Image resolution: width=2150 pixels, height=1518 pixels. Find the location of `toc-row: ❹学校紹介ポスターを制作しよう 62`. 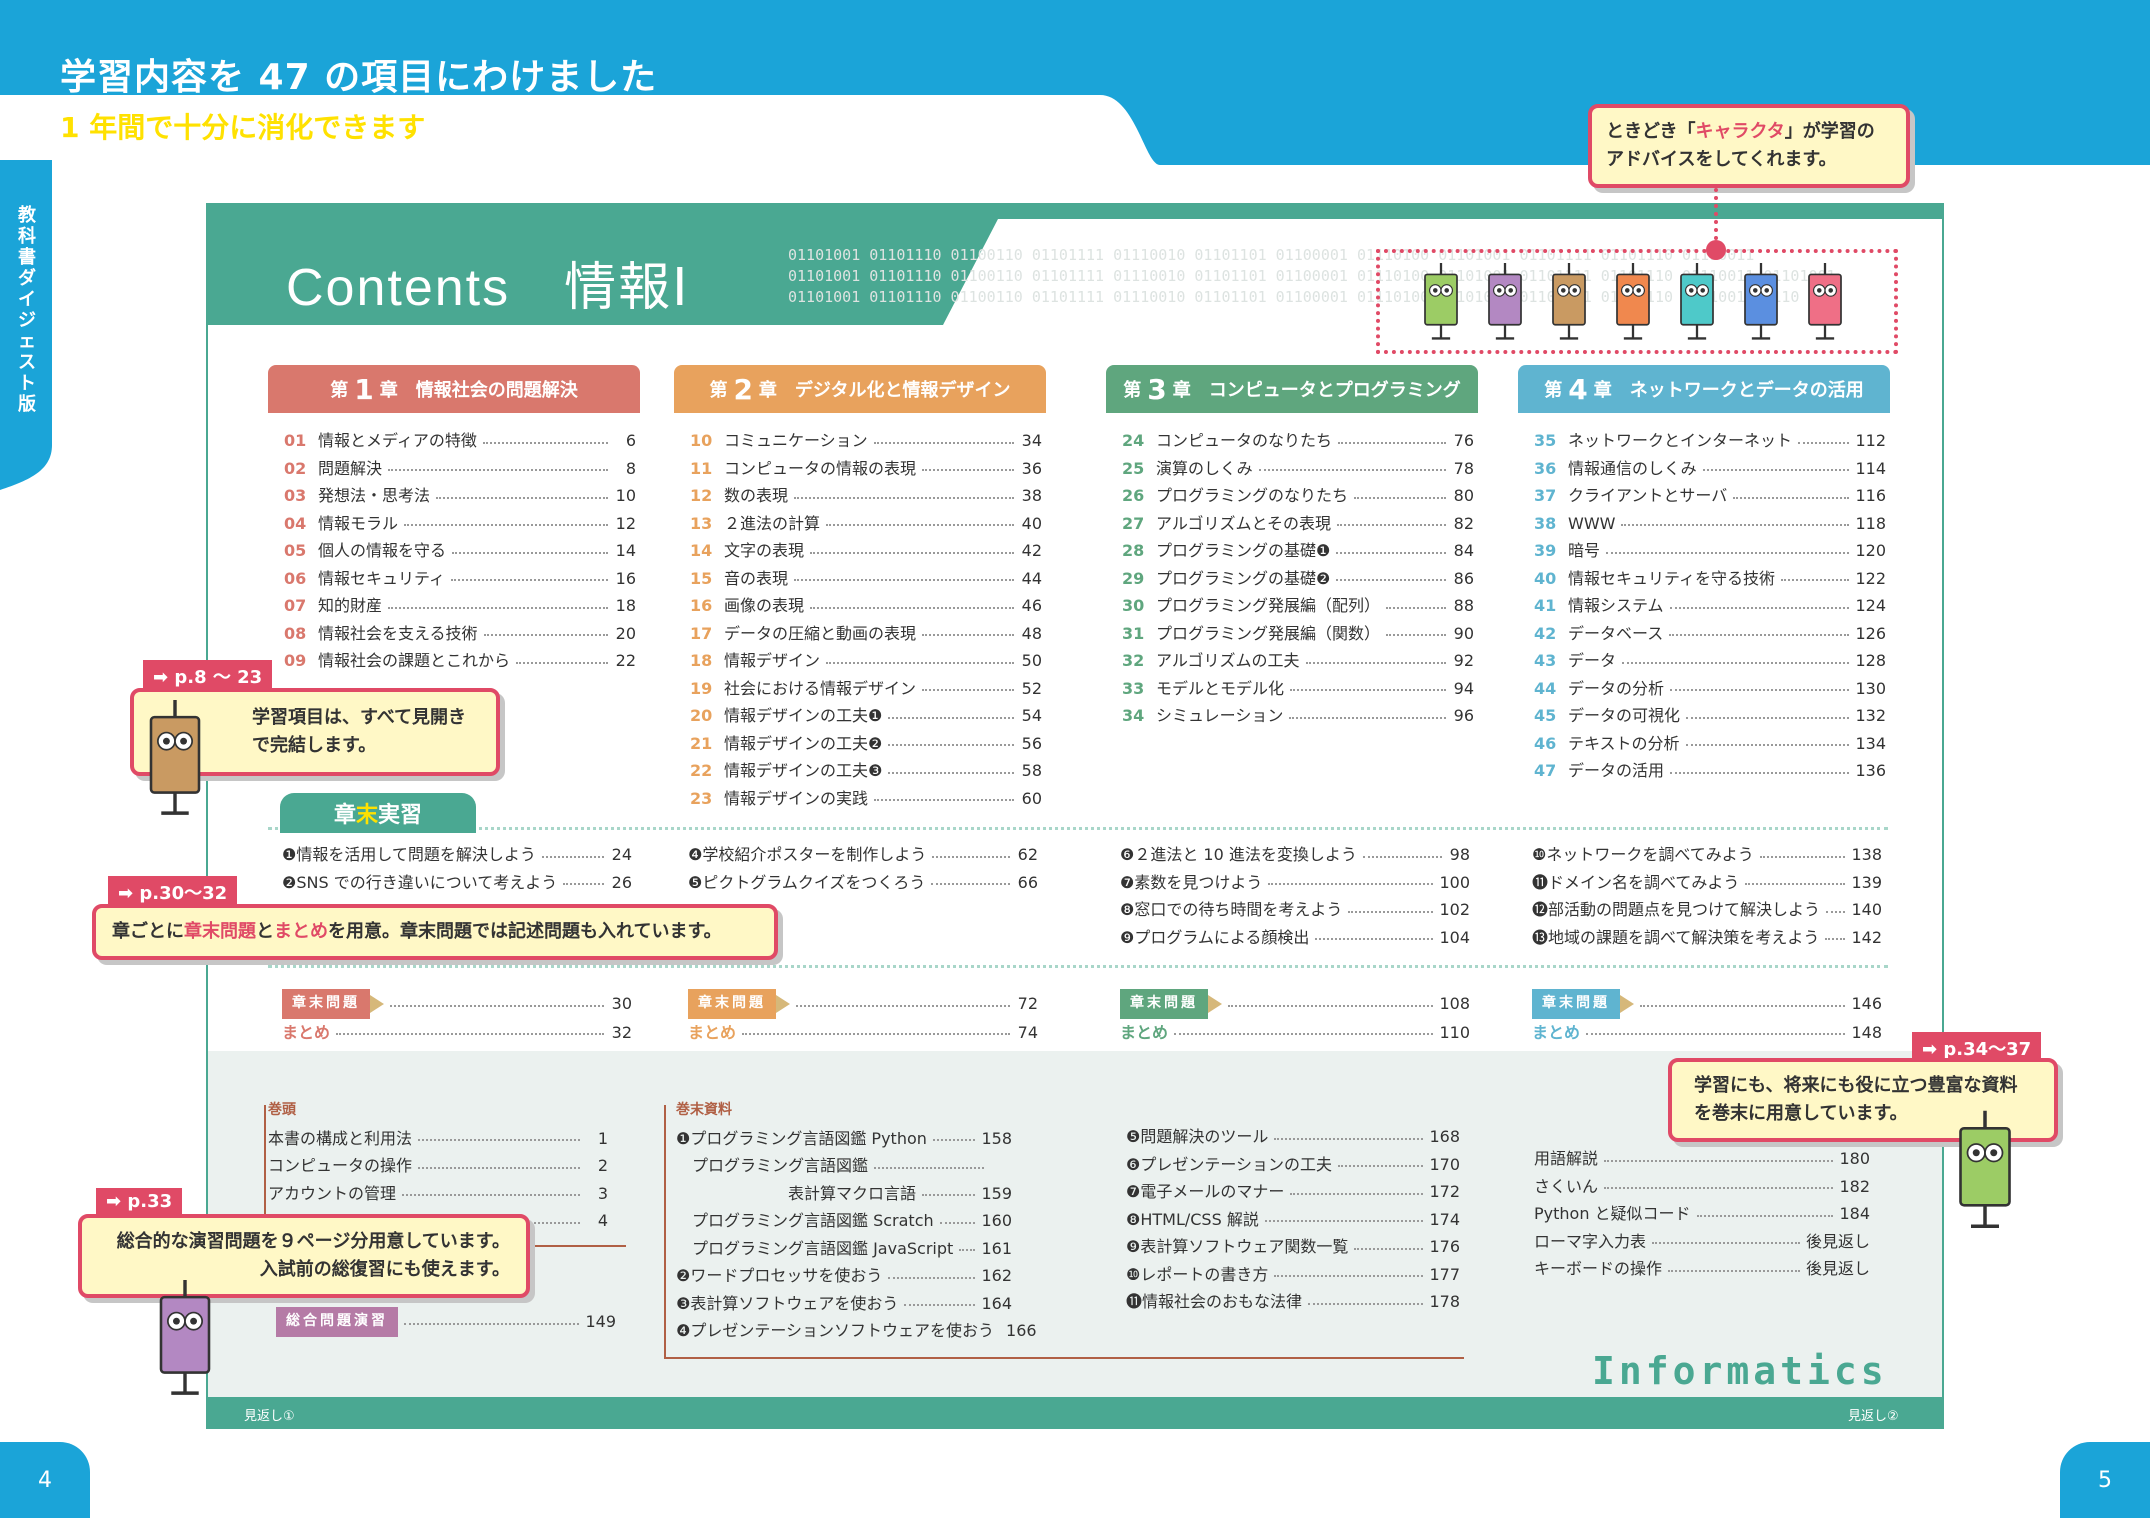

toc-row: ❹学校紹介ポスターを制作しよう 62 is located at coordinates (863, 855).